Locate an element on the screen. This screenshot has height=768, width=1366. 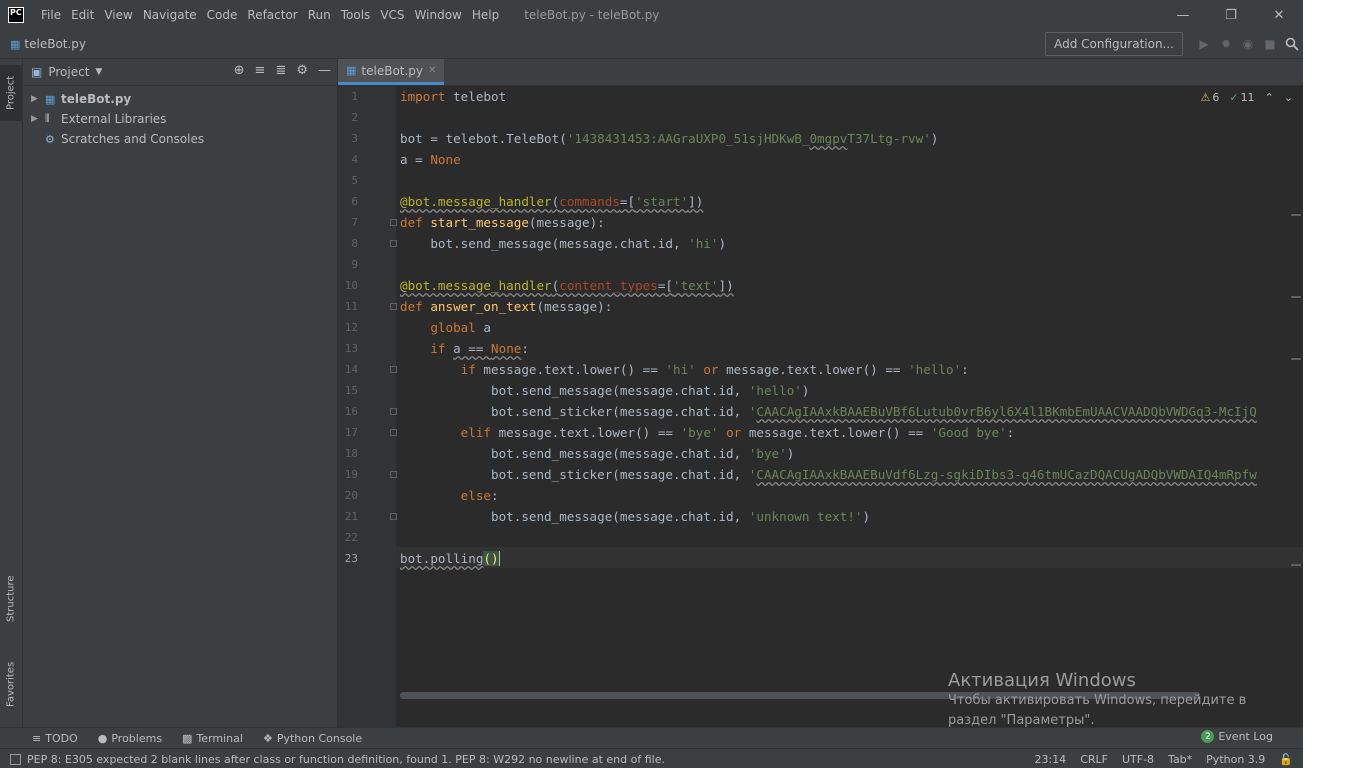
close-icon: ✕ is located at coordinates (1279, 15).